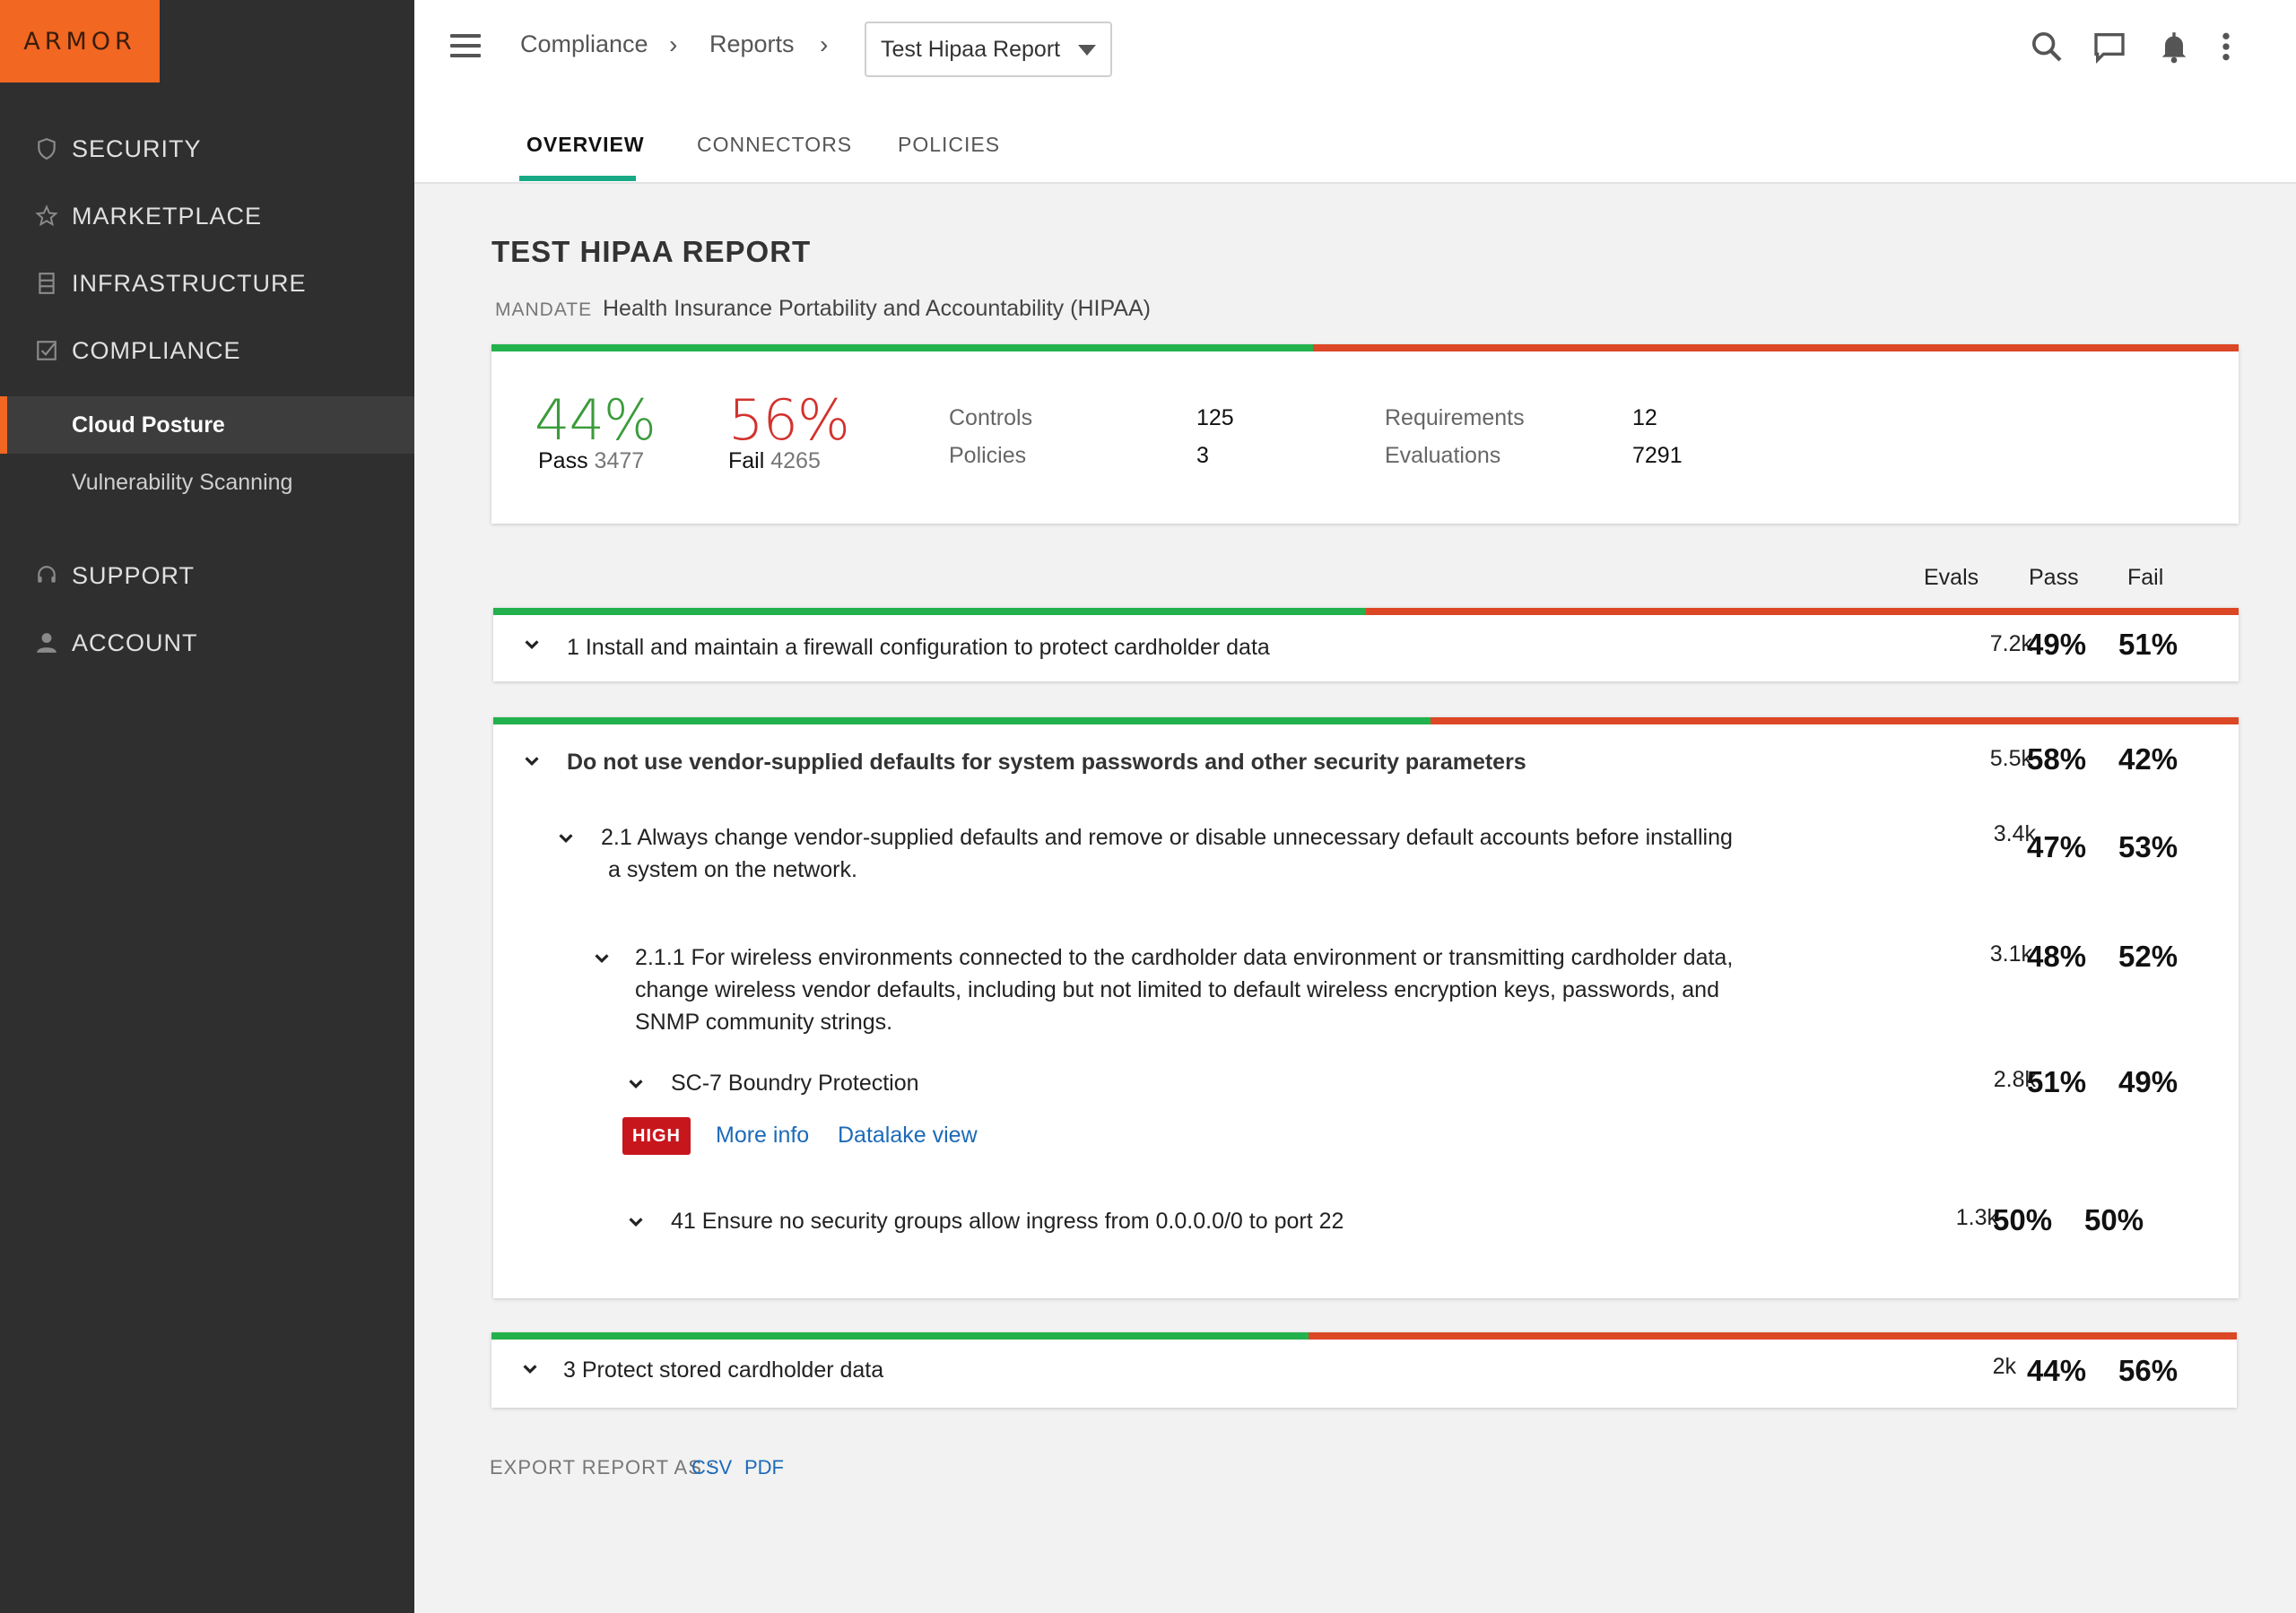 This screenshot has height=1613, width=2296. What do you see at coordinates (207, 149) in the screenshot?
I see `sidebar-item-security: SECURITY` at bounding box center [207, 149].